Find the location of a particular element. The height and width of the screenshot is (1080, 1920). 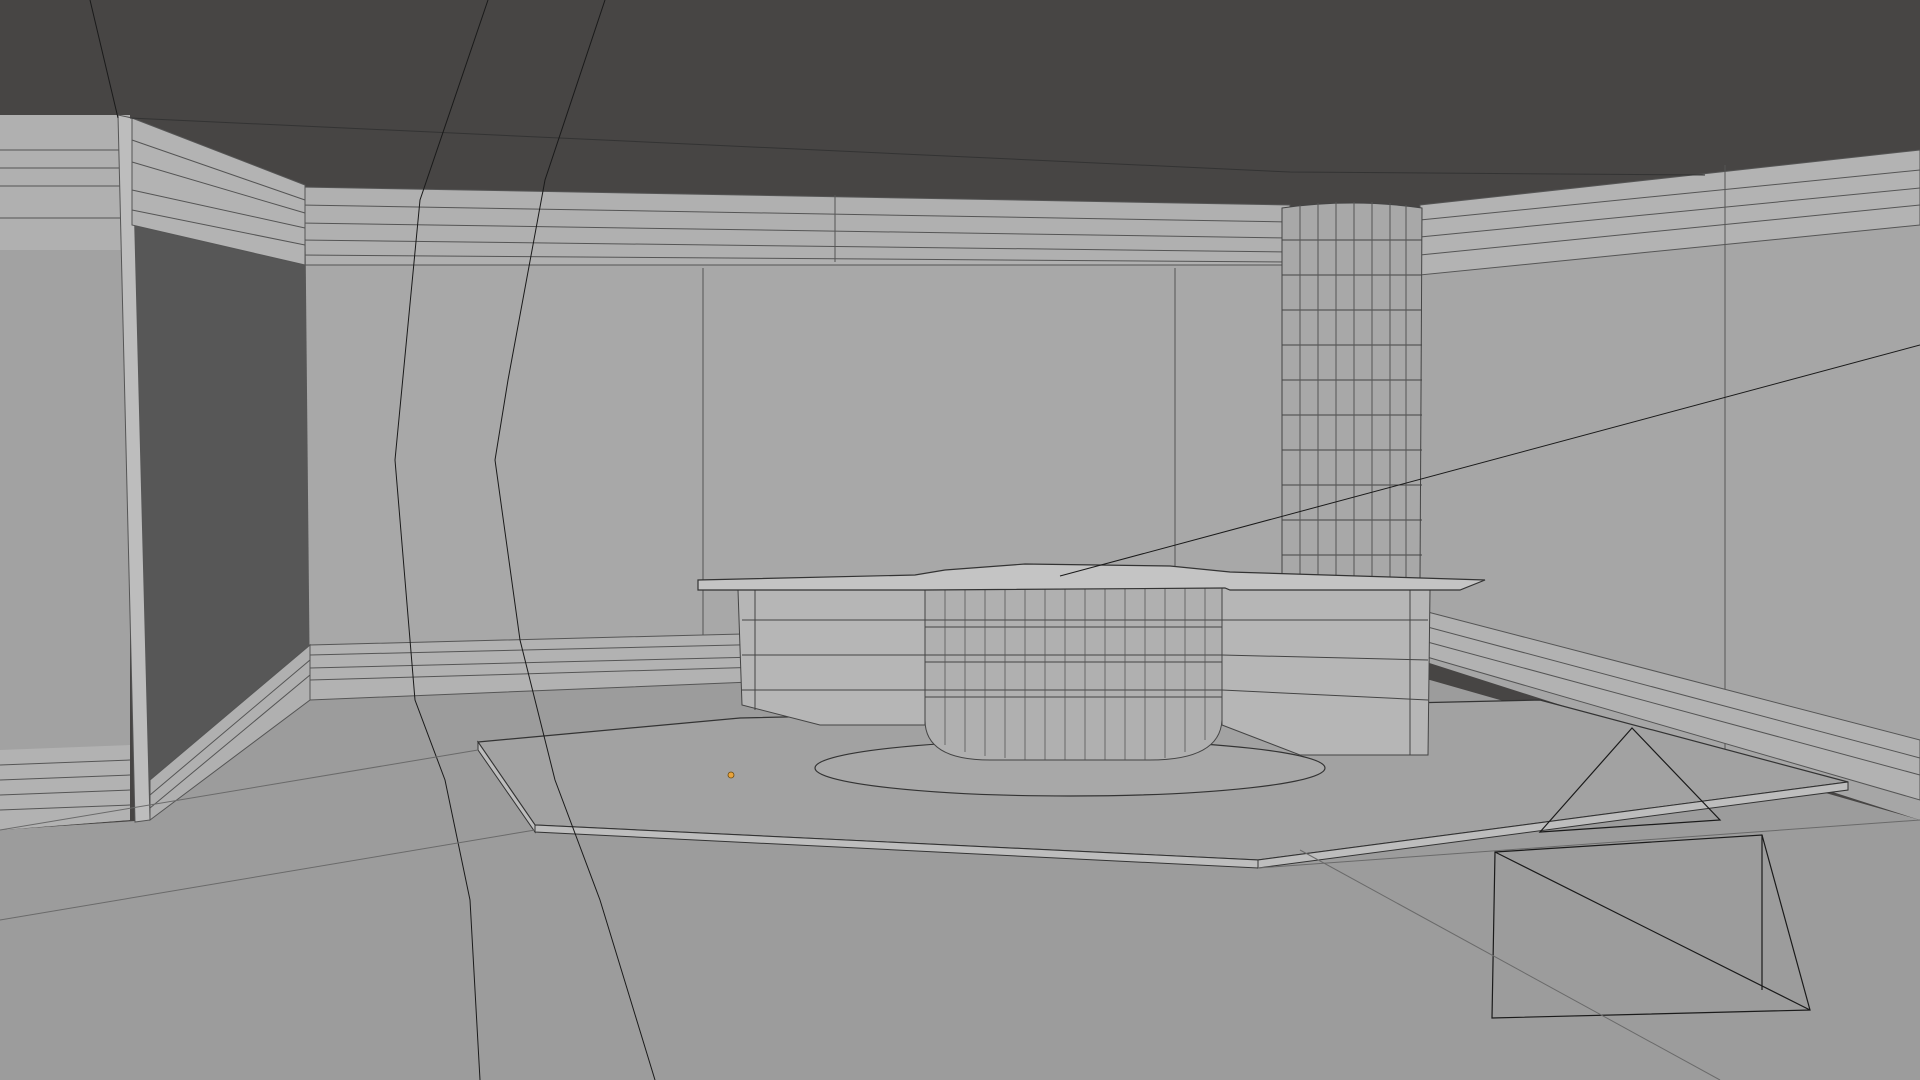

left-doorway is located at coordinates (221, 469).